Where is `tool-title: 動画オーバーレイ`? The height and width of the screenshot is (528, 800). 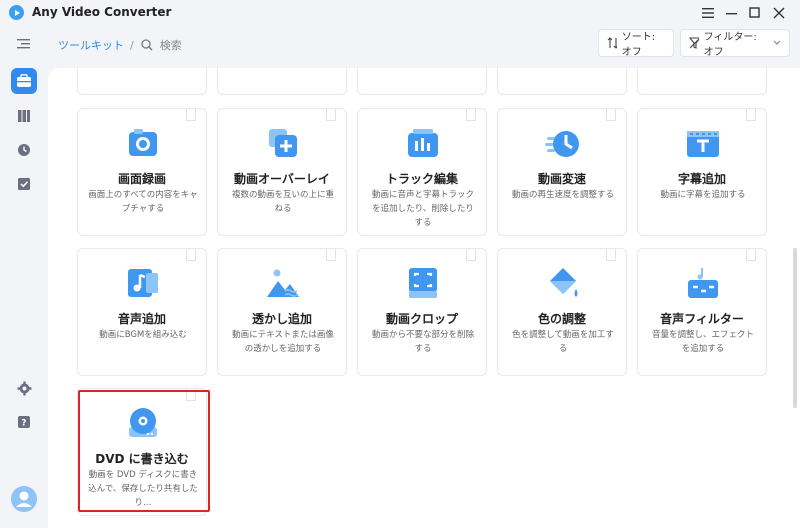 tool-title: 動画オーバーレイ is located at coordinates (282, 179).